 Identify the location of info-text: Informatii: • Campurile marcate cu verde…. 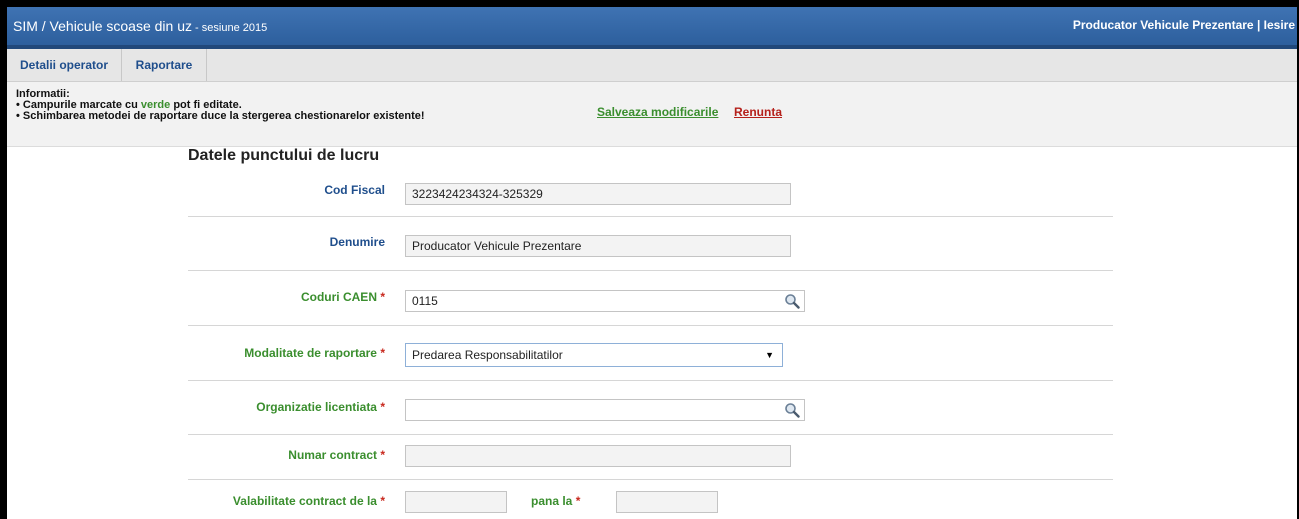
(220, 105).